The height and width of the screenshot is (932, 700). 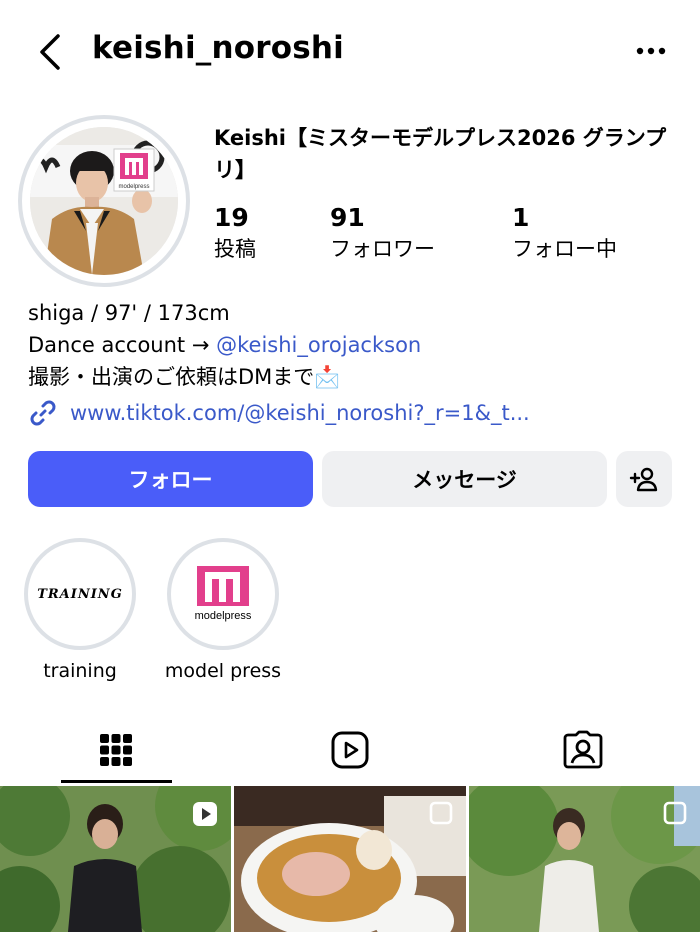 I want to click on highlight-cover: modelpress, so click(x=223, y=594).